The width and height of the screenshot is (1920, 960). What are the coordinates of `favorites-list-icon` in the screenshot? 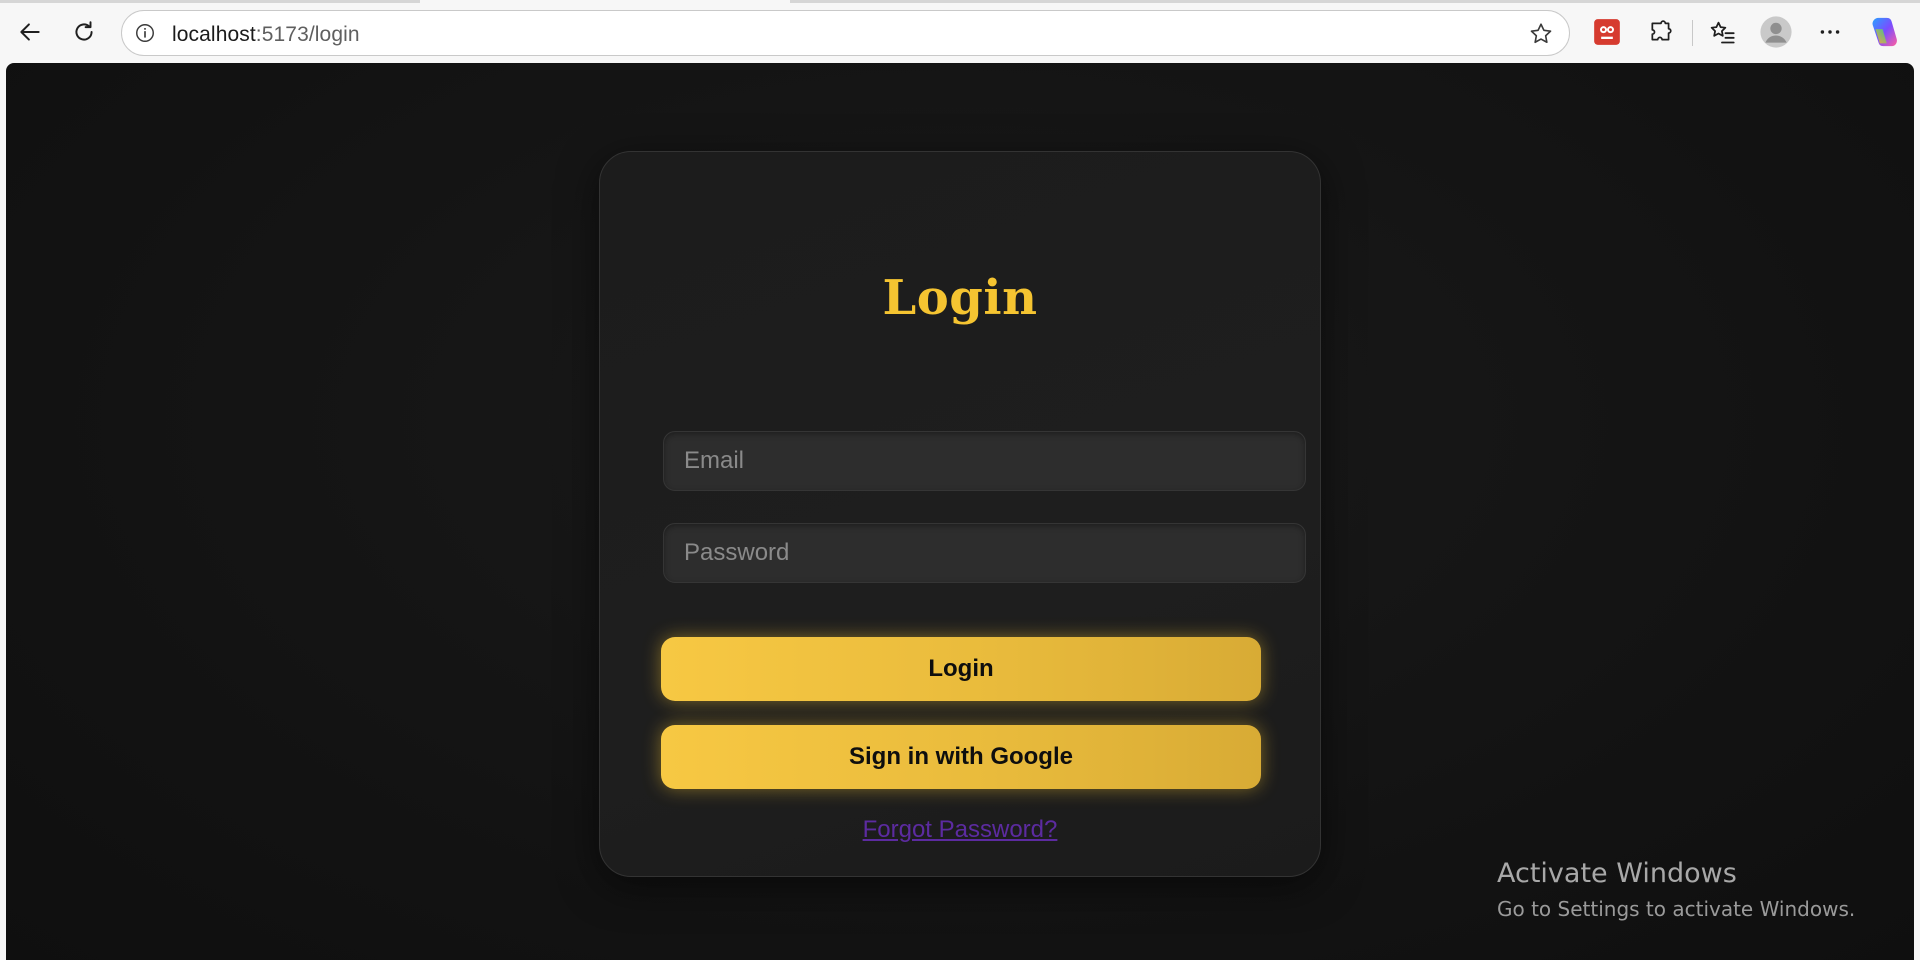 It's located at (1722, 32).